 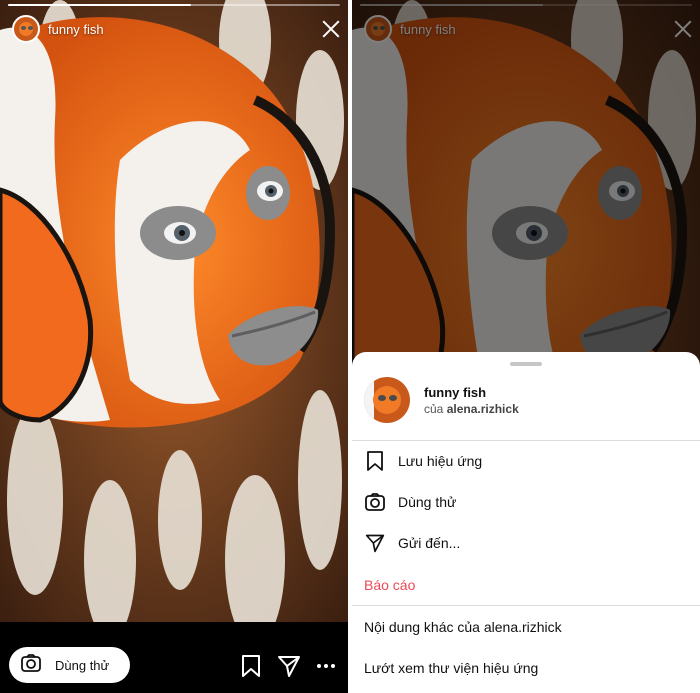 I want to click on menu-item-label: Báo cáo, so click(x=390, y=585).